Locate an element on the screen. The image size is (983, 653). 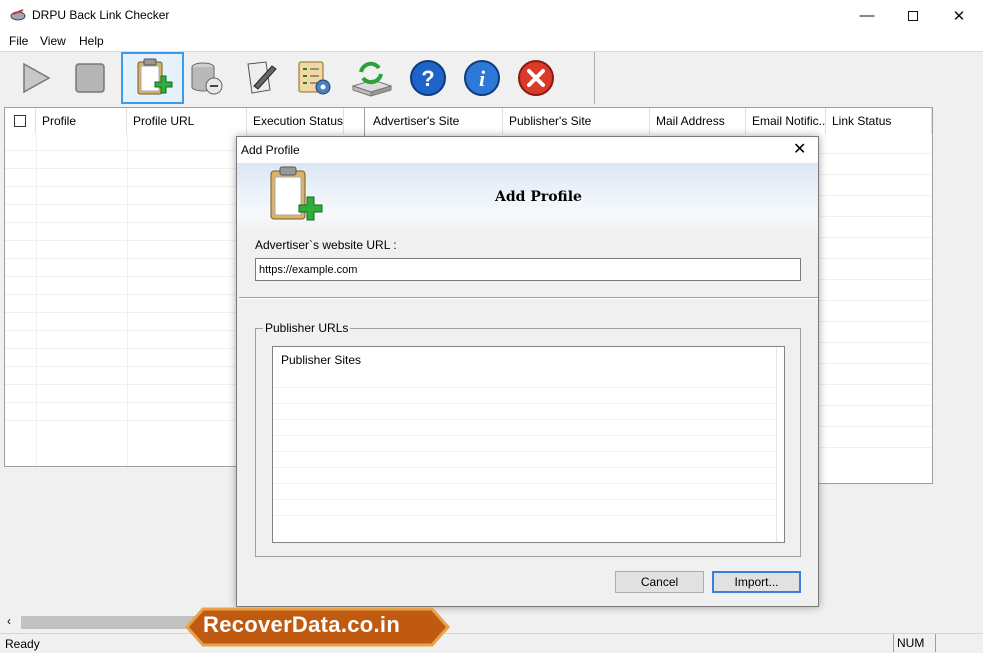
delete-profile-button is located at coordinates (206, 78).